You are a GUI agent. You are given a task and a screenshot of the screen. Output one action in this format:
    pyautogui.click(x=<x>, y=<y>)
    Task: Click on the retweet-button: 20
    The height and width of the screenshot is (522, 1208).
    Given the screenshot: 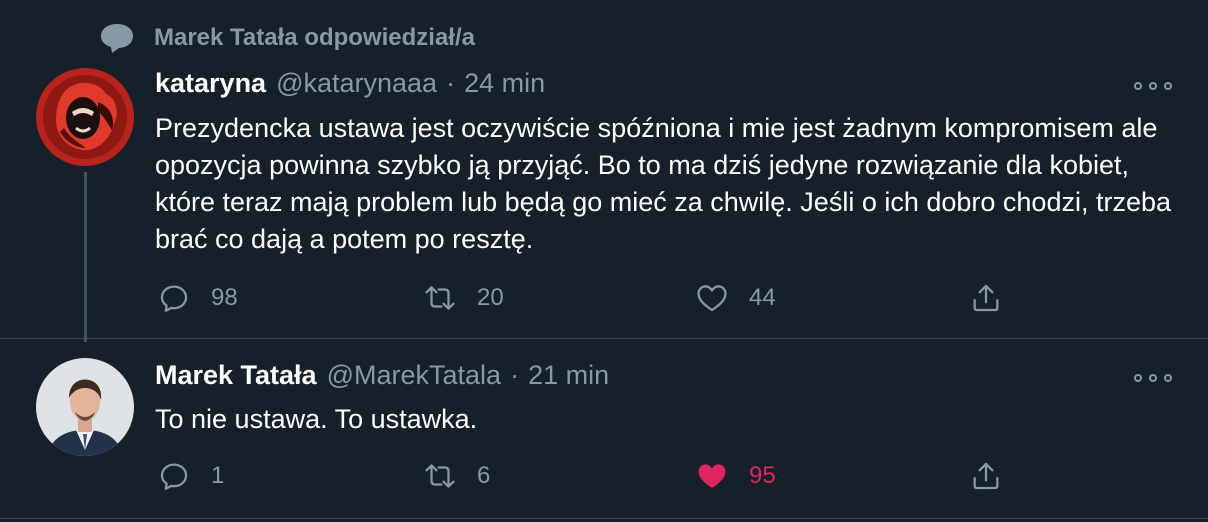 What is the action you would take?
    pyautogui.click(x=463, y=298)
    